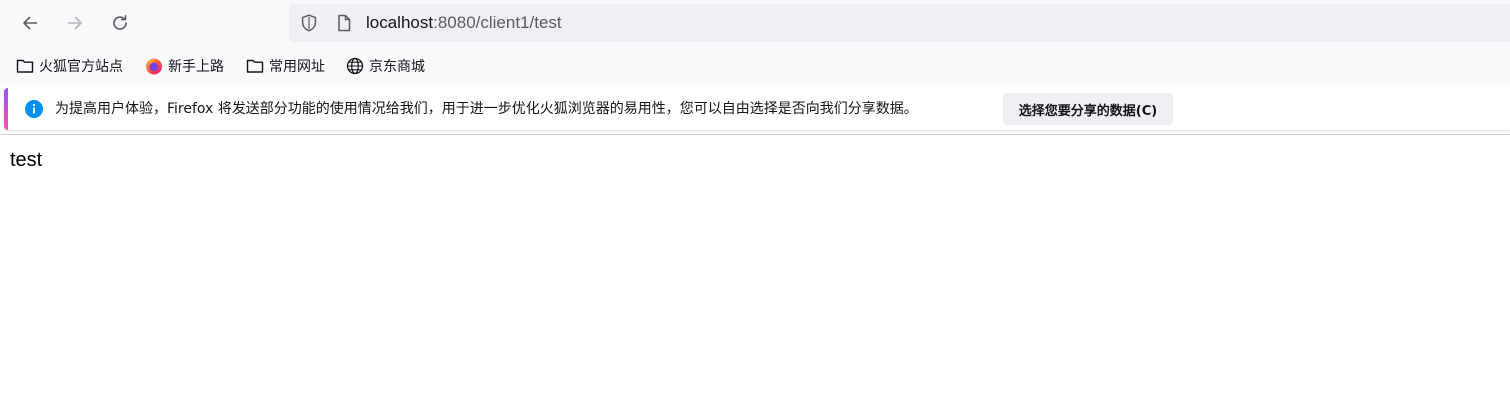  What do you see at coordinates (899, 23) in the screenshot?
I see `url-bar: localhost:8080/client1/test` at bounding box center [899, 23].